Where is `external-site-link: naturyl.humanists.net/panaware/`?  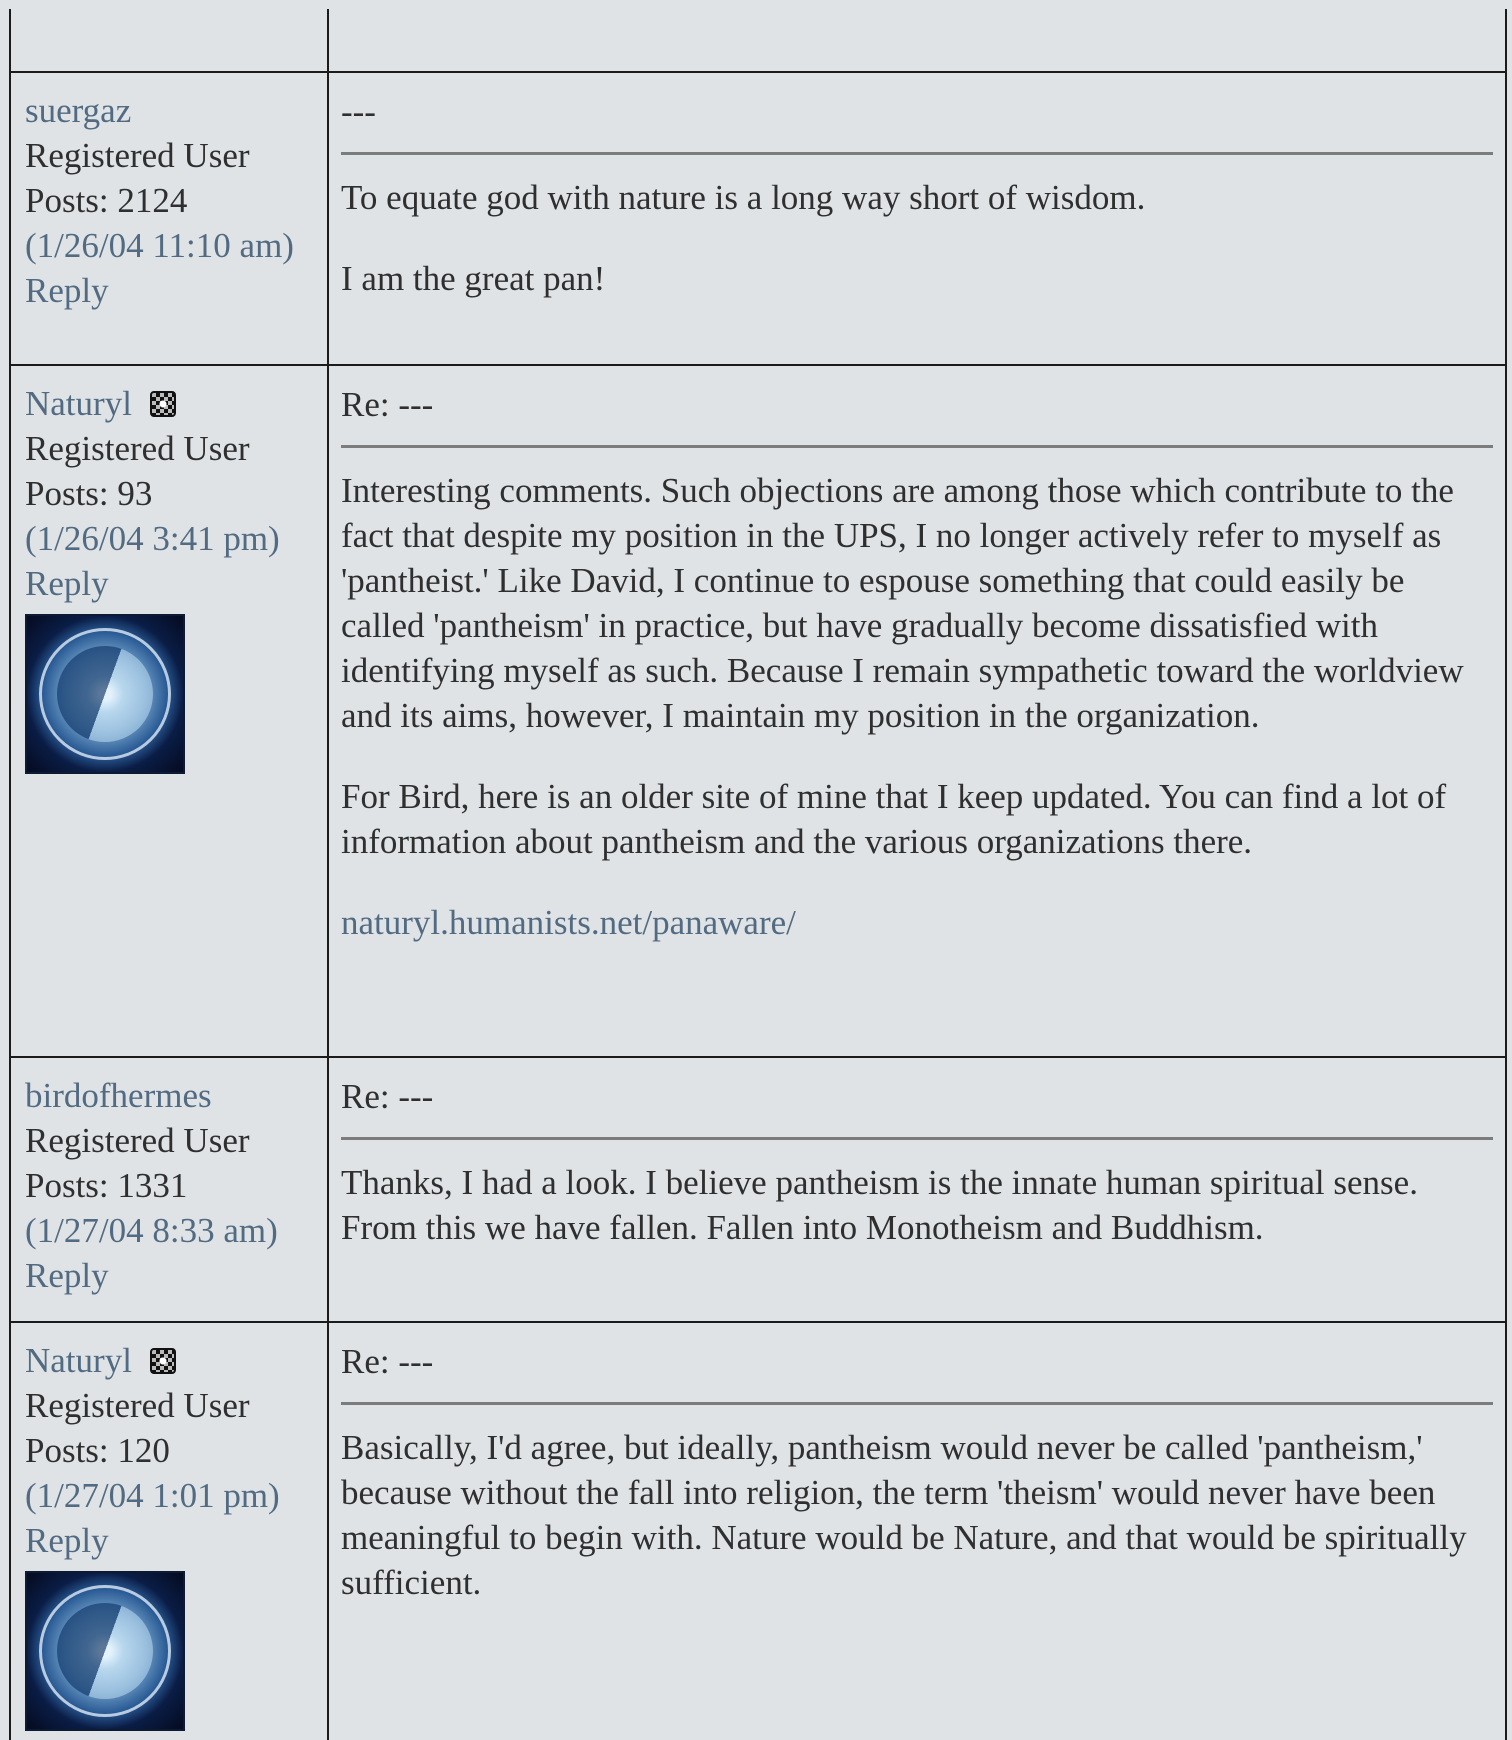
external-site-link: naturyl.humanists.net/panaware/ is located at coordinates (568, 922).